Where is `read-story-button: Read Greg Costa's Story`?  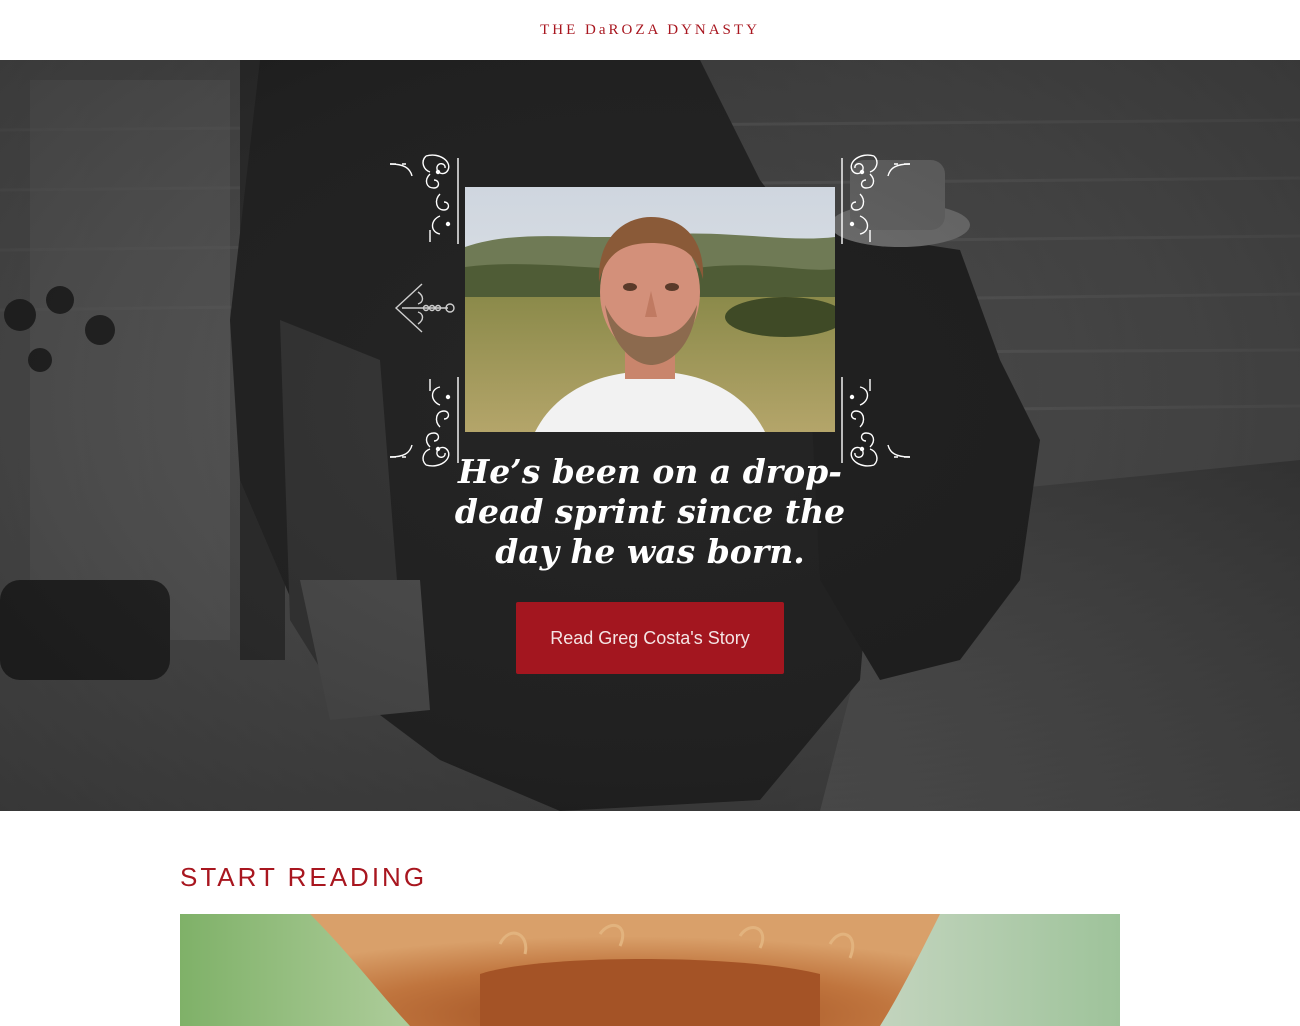
read-story-button: Read Greg Costa's Story is located at coordinates (650, 638).